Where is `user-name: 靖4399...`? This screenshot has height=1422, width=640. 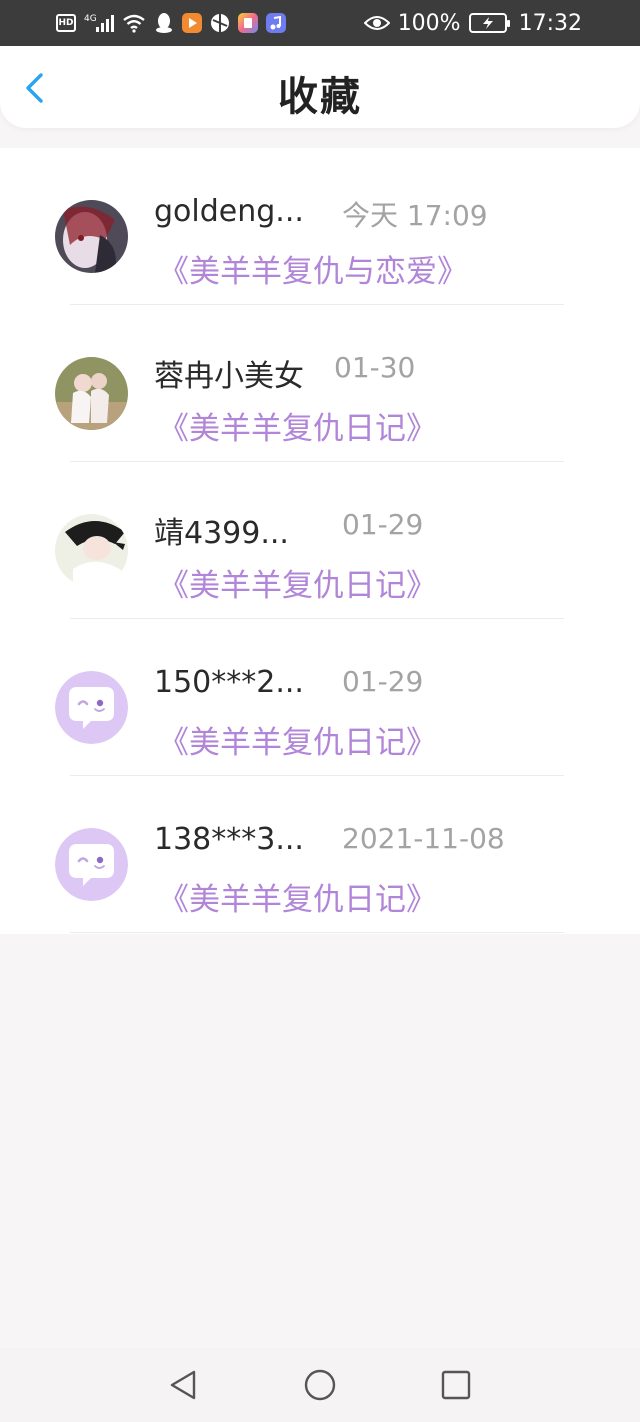
user-name: 靖4399... is located at coordinates (221, 533).